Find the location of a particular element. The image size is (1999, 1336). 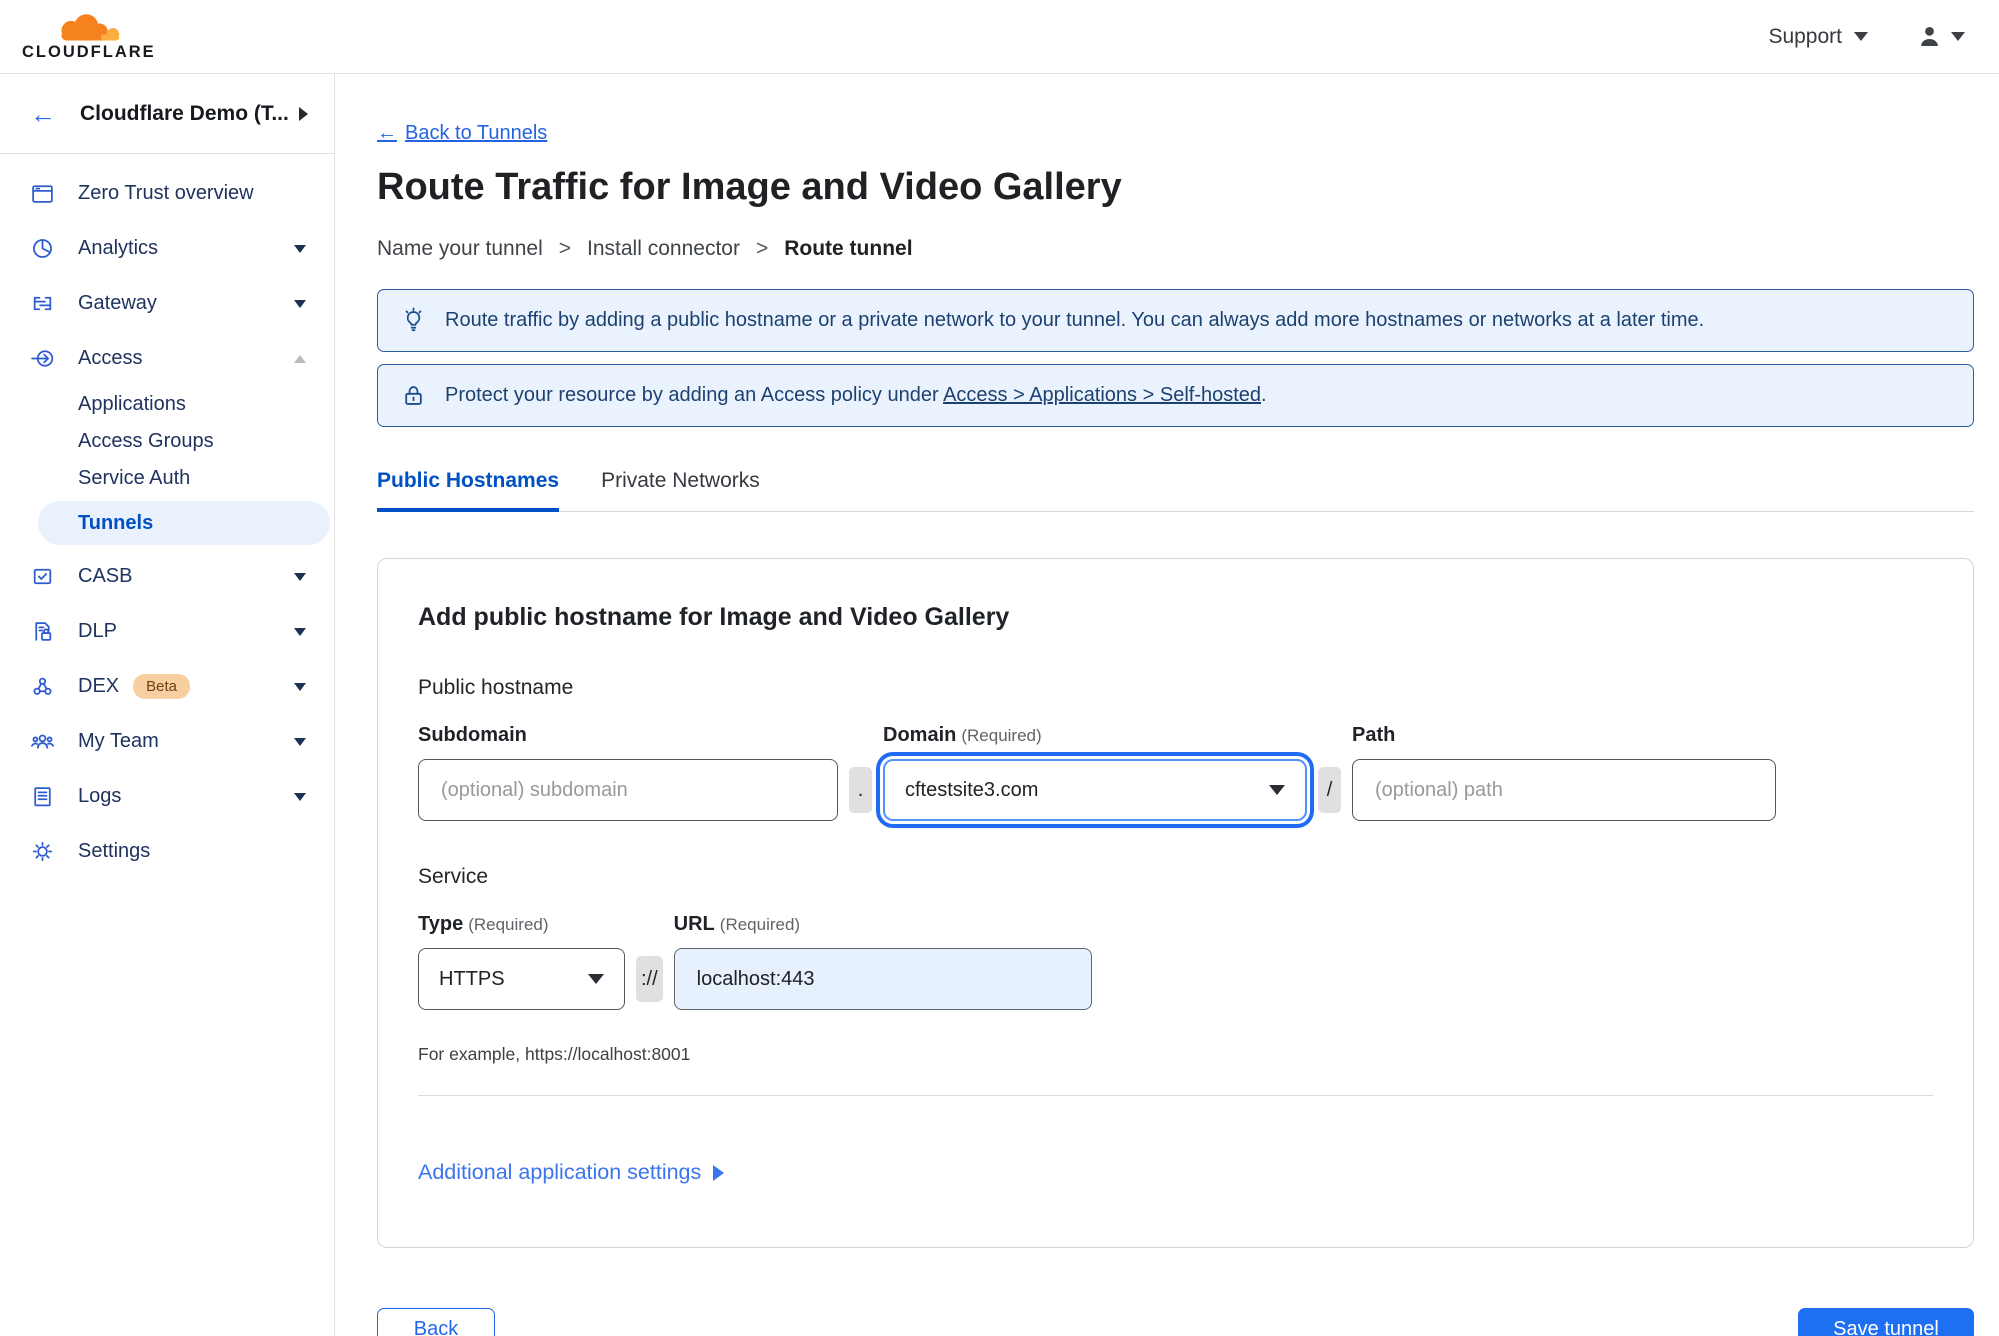

sidebar-item-label: My Team is located at coordinates (118, 741).